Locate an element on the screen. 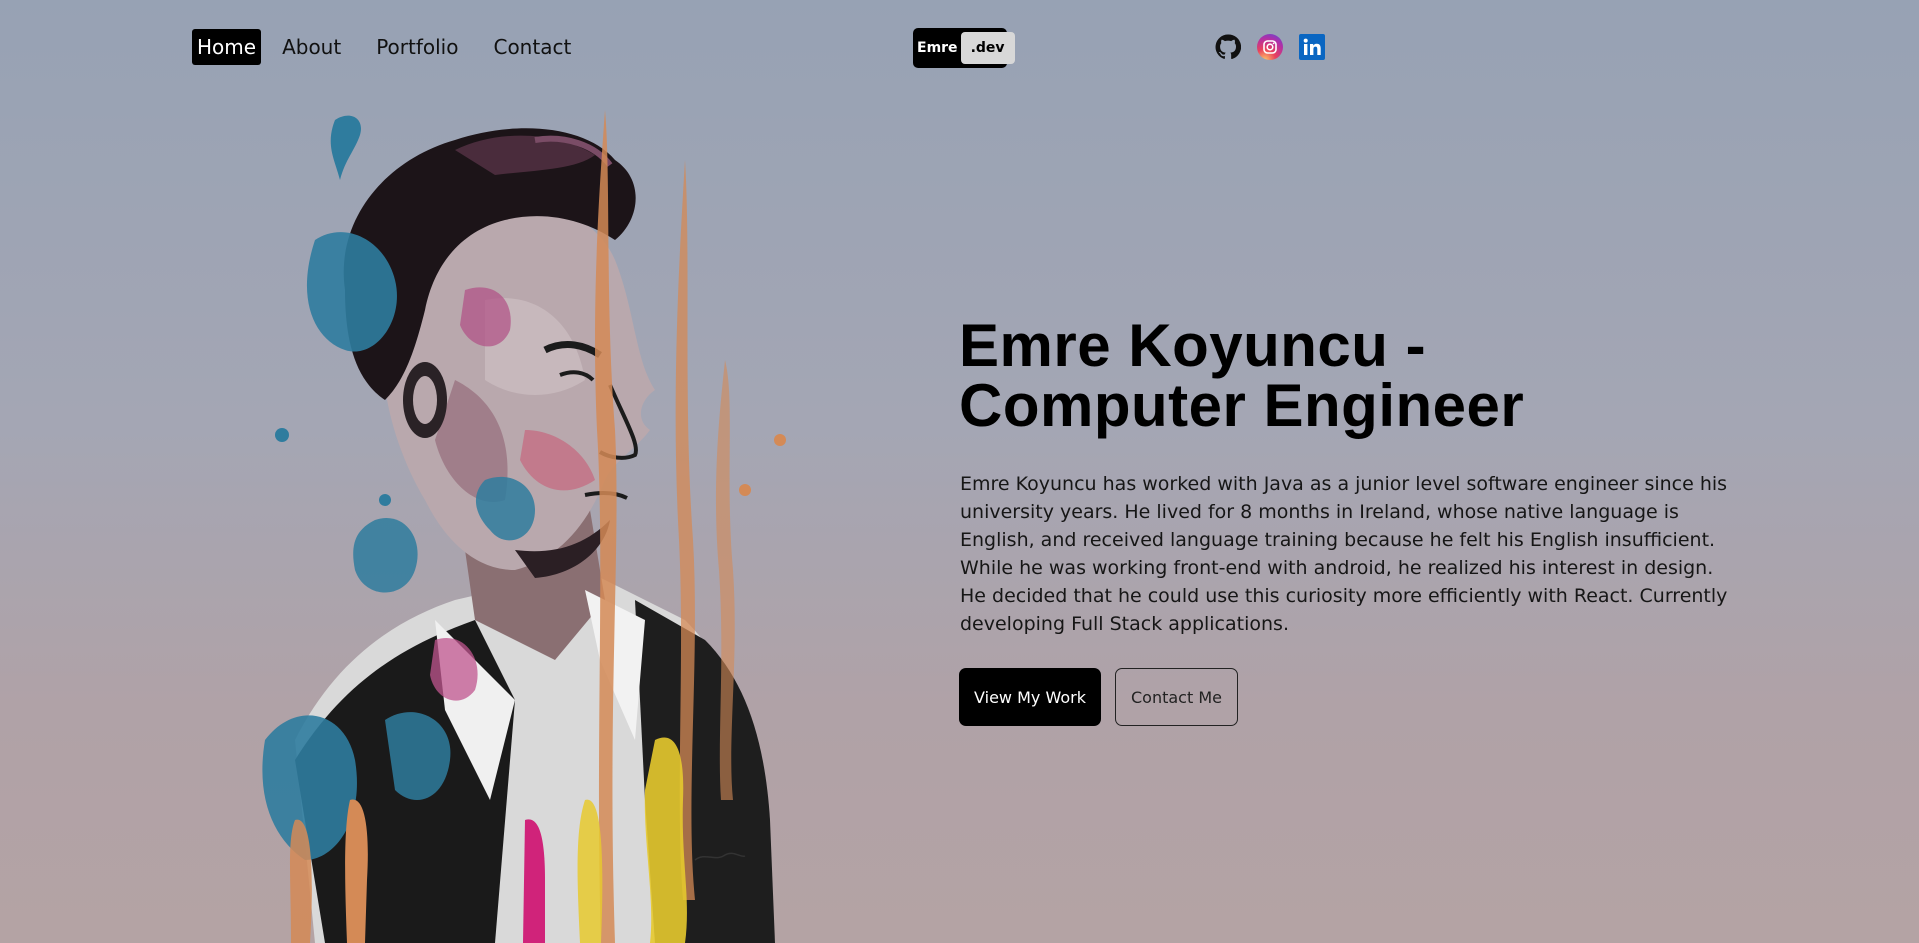  logo-suffix: .dev is located at coordinates (987, 48).